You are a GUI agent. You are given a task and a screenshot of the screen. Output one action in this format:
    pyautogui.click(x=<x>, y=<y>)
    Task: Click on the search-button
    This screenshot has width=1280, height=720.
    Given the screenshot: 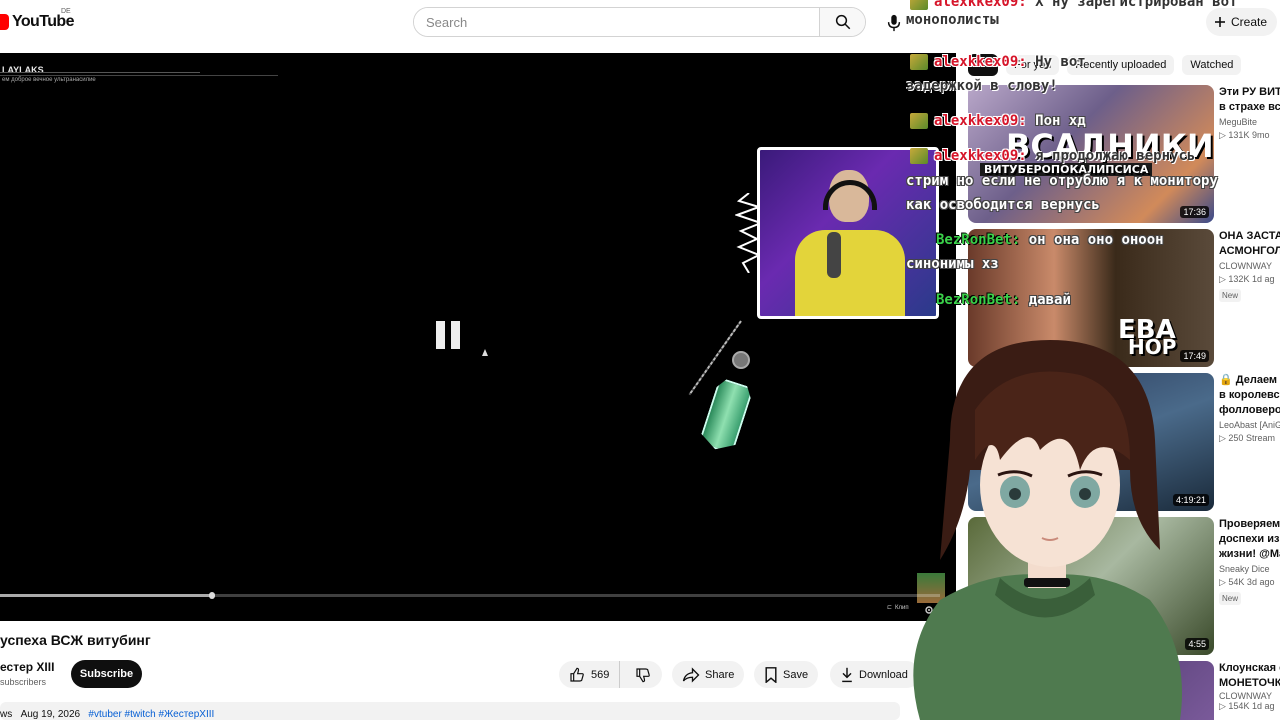 What is the action you would take?
    pyautogui.click(x=842, y=22)
    